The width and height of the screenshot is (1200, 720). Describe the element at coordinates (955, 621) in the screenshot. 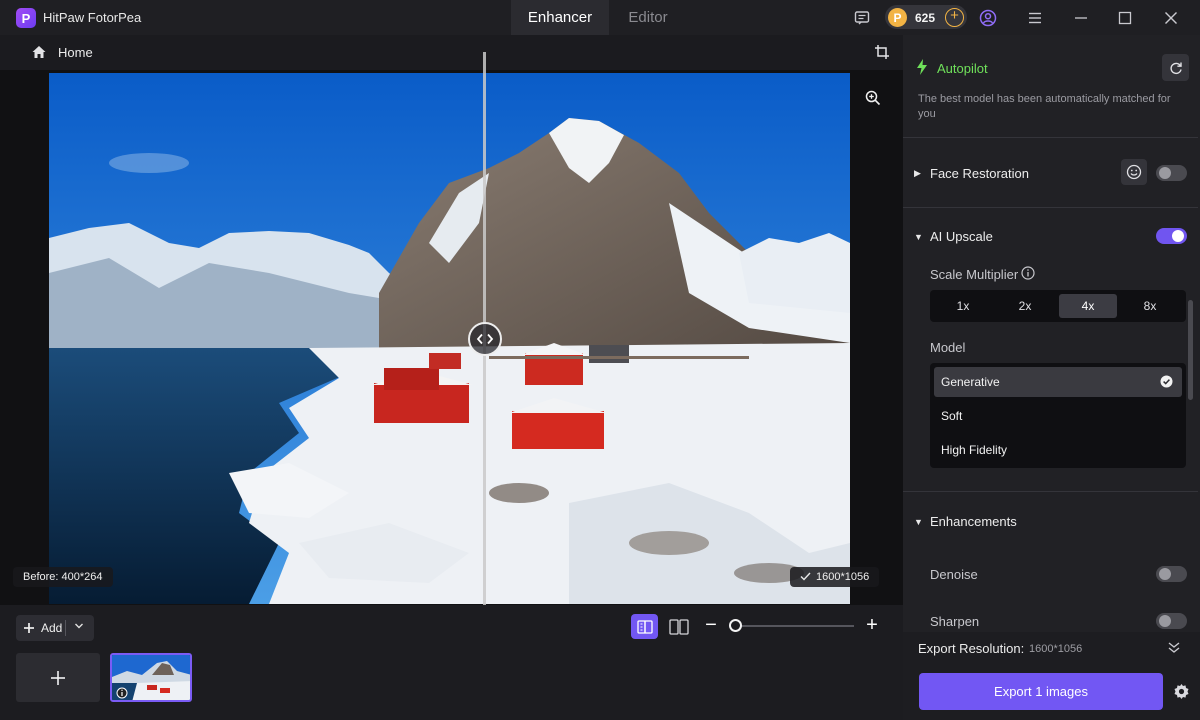

I see `sharpen-label: Sharpen` at that location.